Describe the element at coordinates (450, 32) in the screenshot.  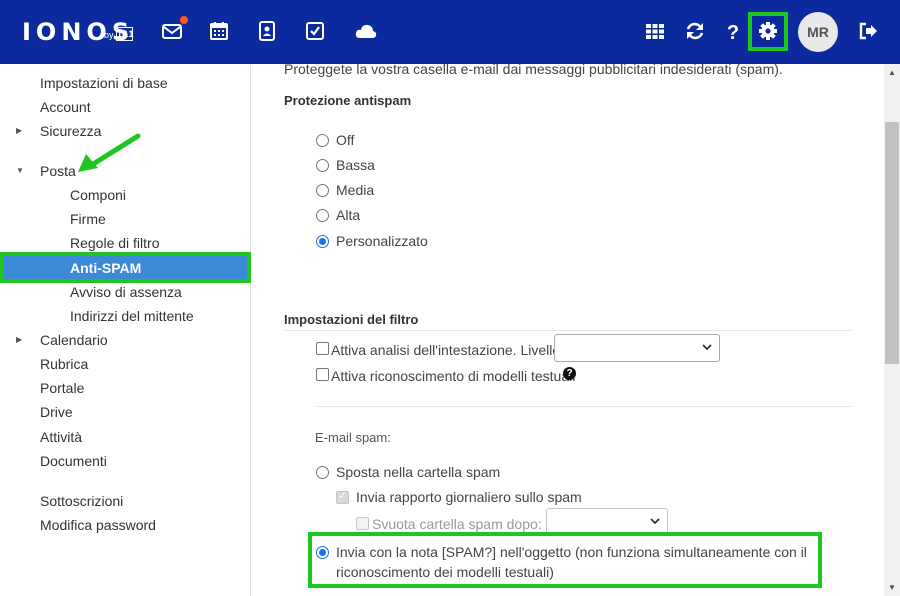
I see `top-bar: IONOS by 1&1 ? MR` at that location.